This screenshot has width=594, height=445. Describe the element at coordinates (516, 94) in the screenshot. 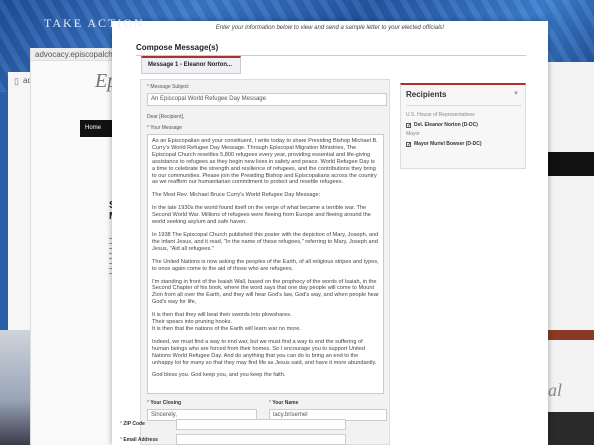

I see `chevron-down-icon: ▼` at that location.